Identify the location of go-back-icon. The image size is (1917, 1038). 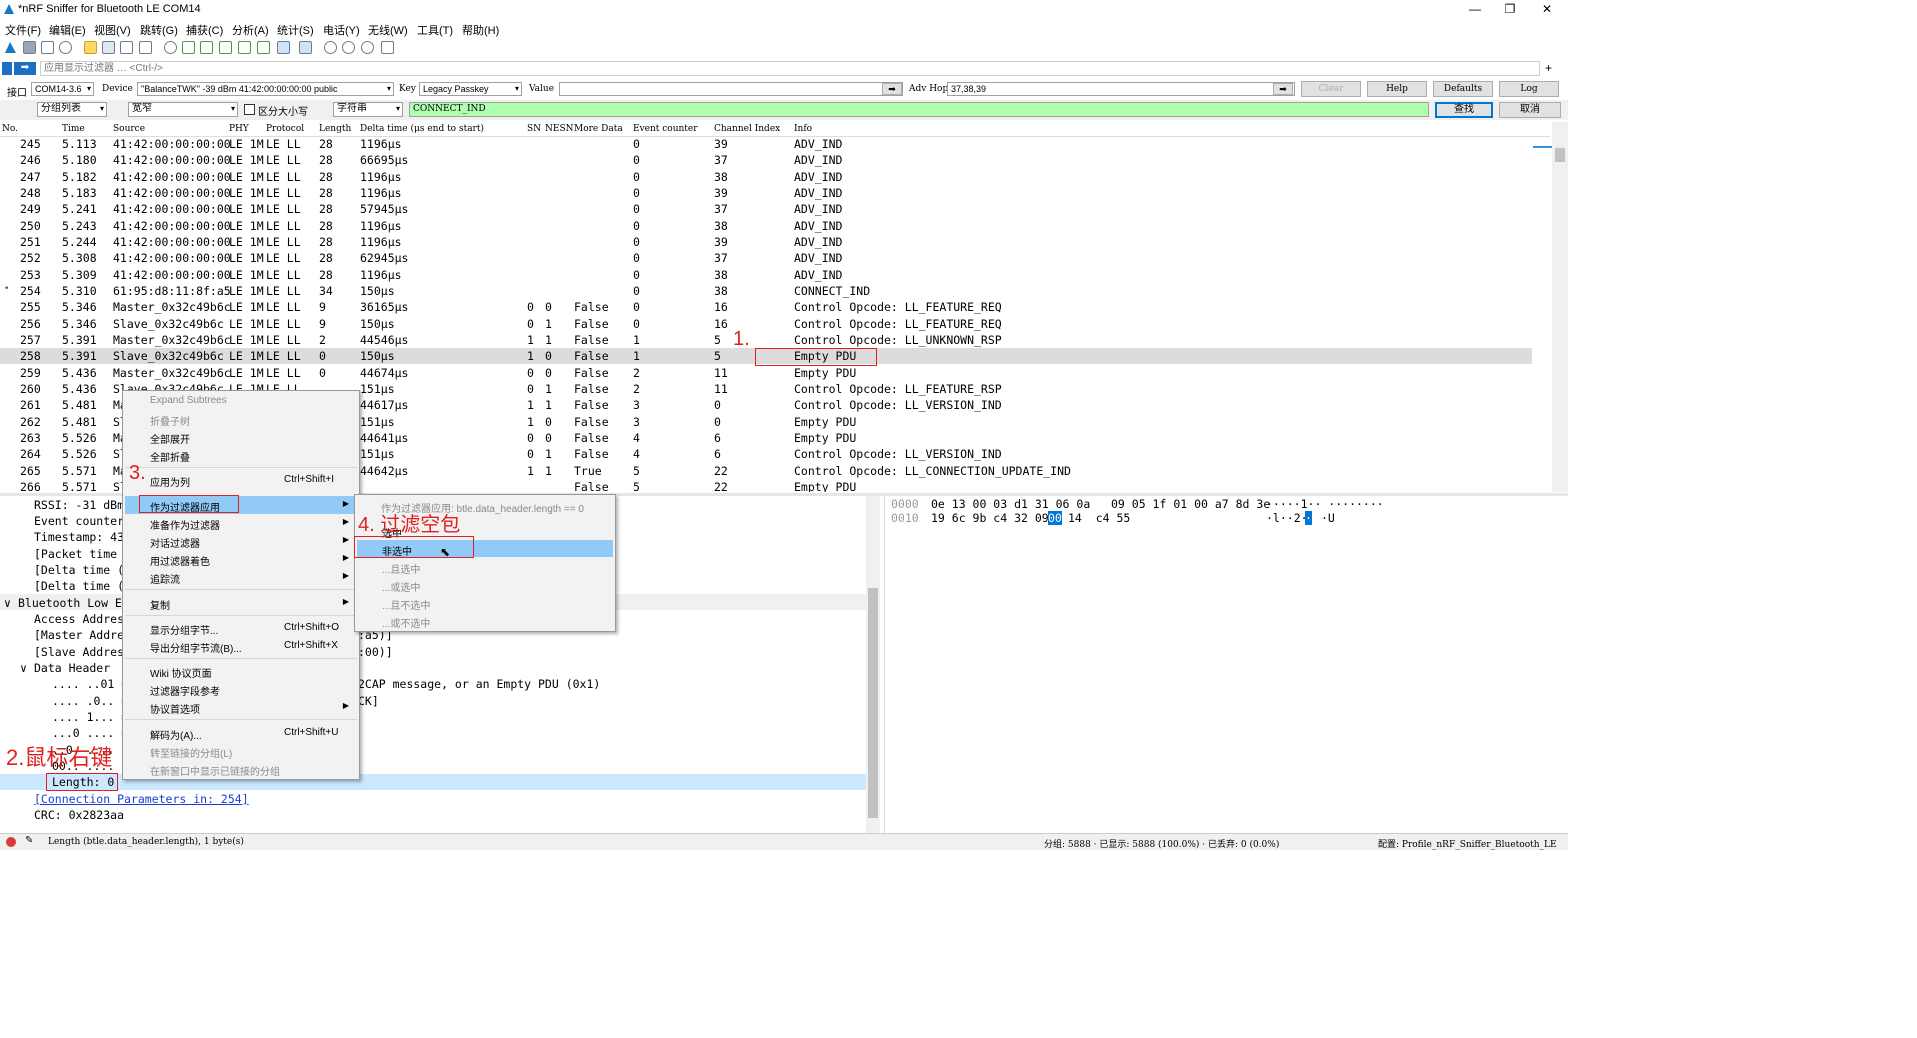
(188, 47).